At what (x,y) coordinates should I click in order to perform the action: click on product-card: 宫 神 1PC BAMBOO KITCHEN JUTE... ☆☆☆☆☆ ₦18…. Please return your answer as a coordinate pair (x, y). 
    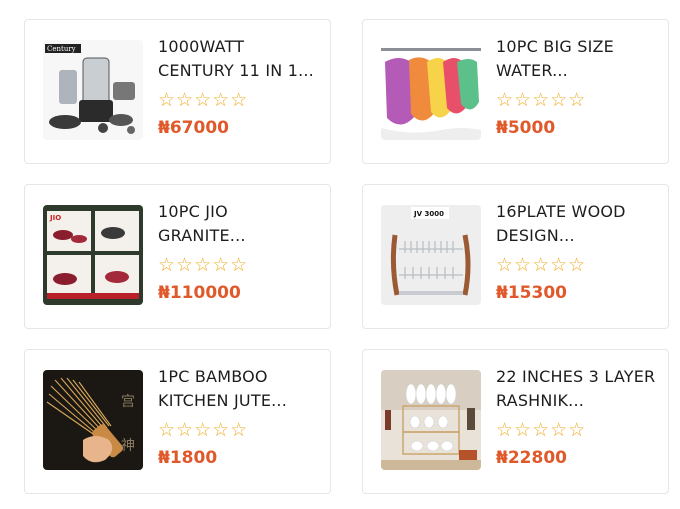
    Looking at the image, I should click on (177, 421).